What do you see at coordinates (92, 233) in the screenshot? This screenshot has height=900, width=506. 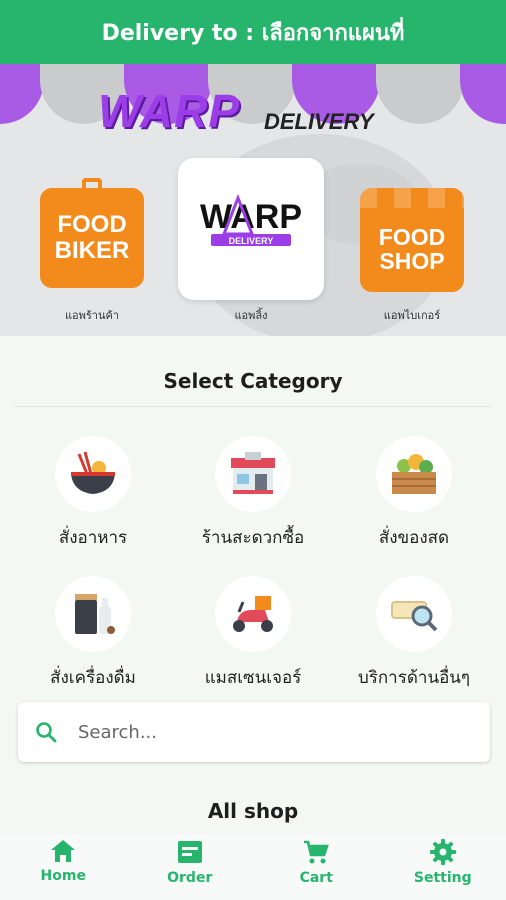 I see `food-biker-app-card: FOOD BIKER` at bounding box center [92, 233].